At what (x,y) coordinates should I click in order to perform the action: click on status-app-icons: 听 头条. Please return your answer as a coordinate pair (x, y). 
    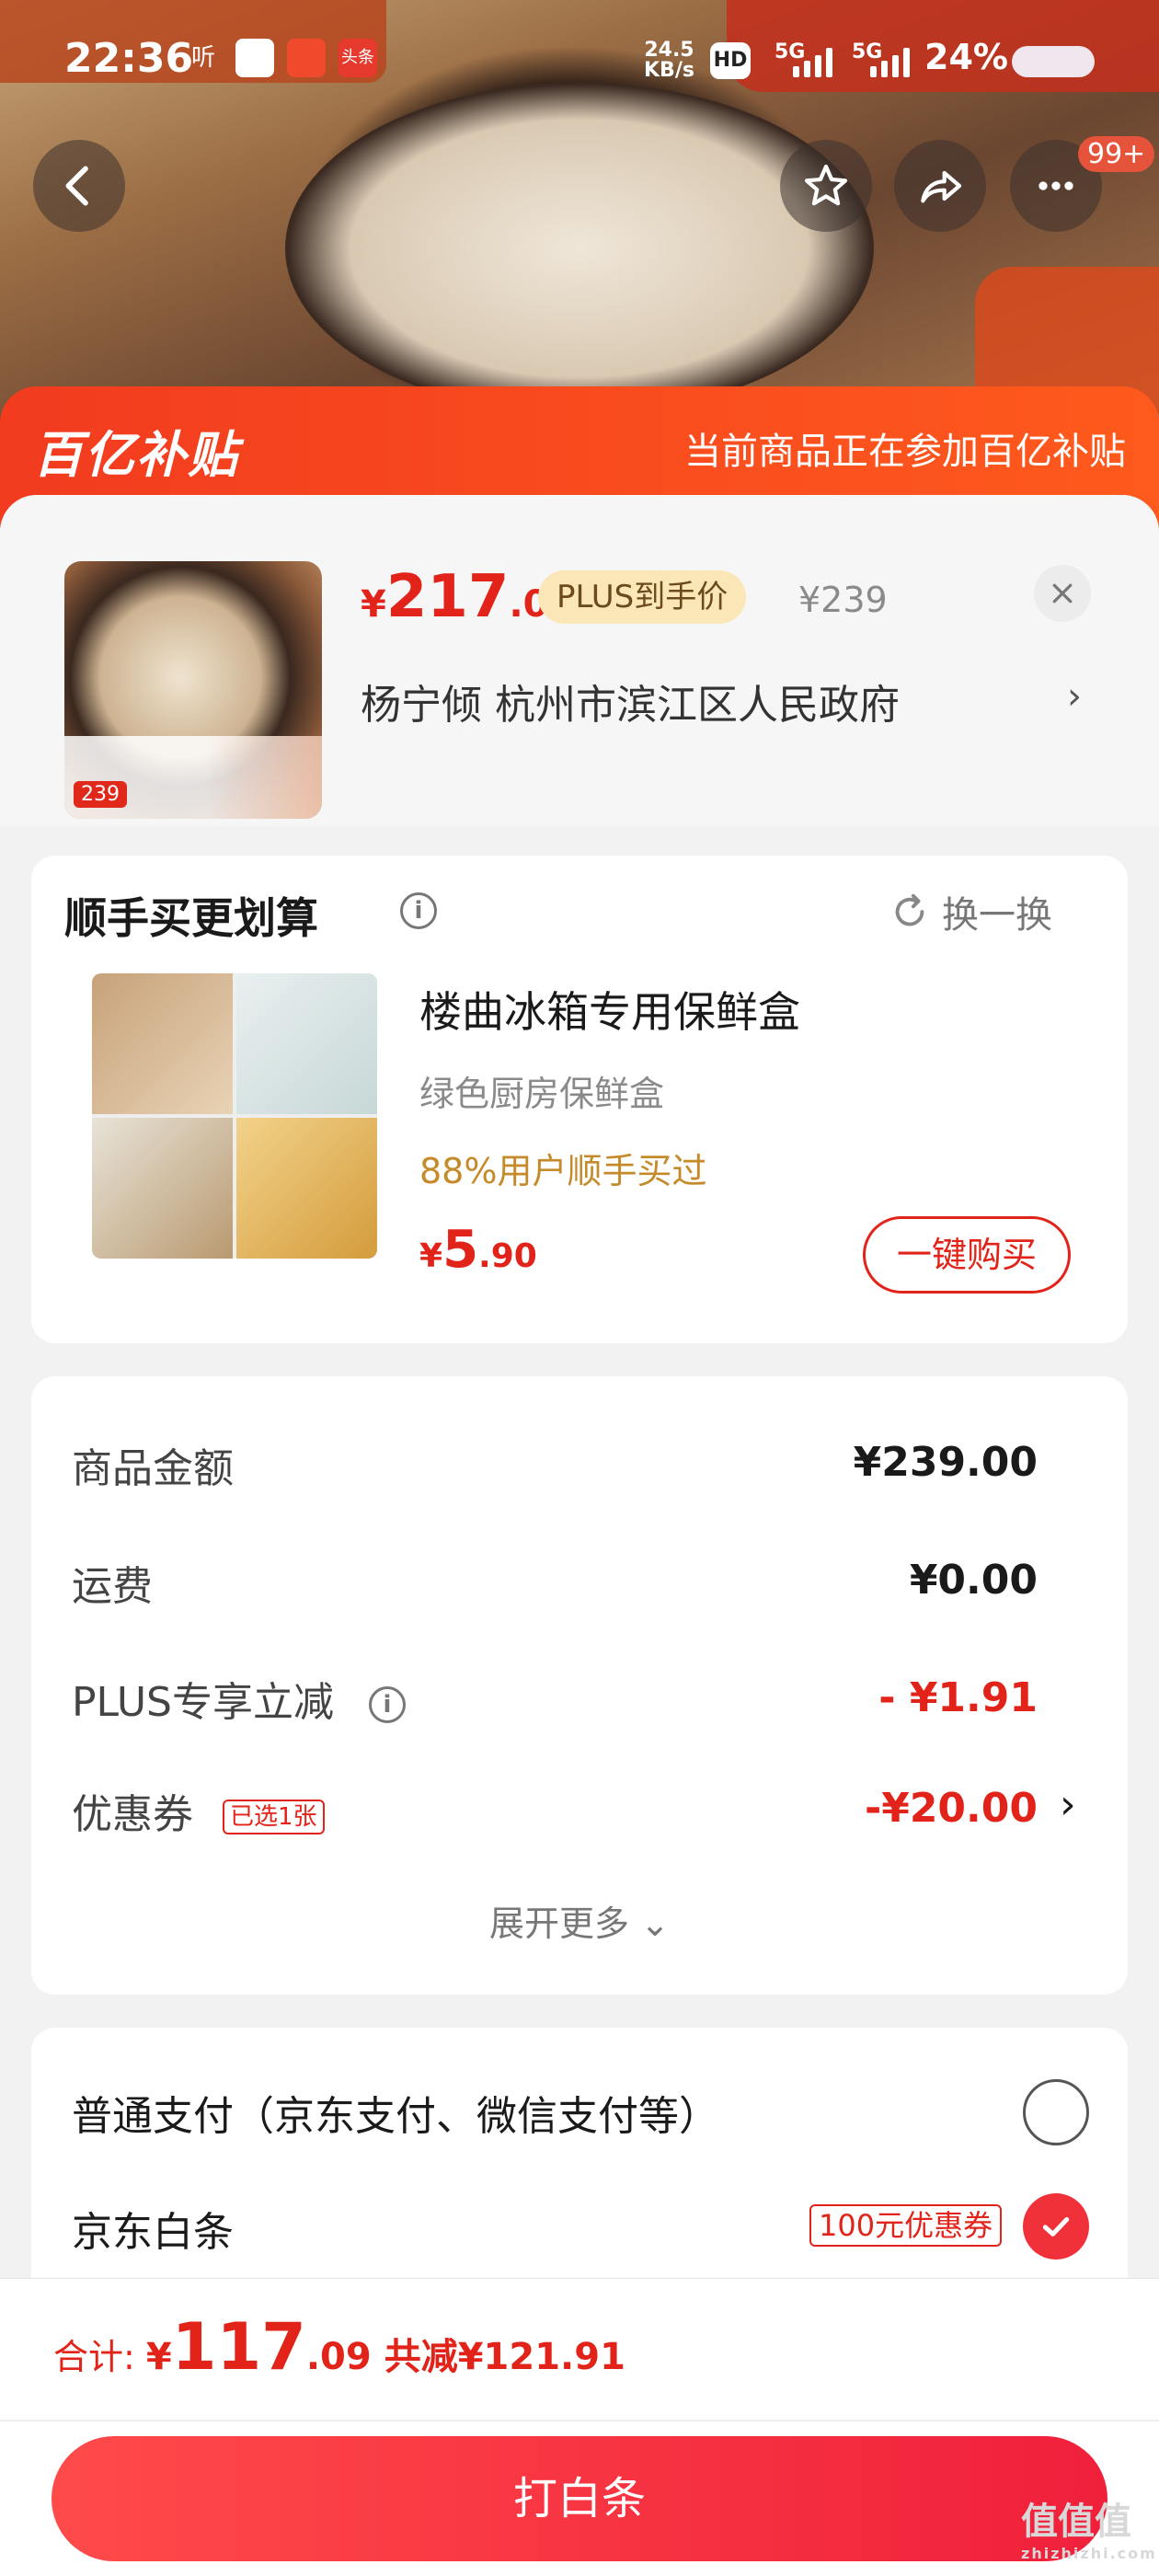
    Looking at the image, I should click on (280, 58).